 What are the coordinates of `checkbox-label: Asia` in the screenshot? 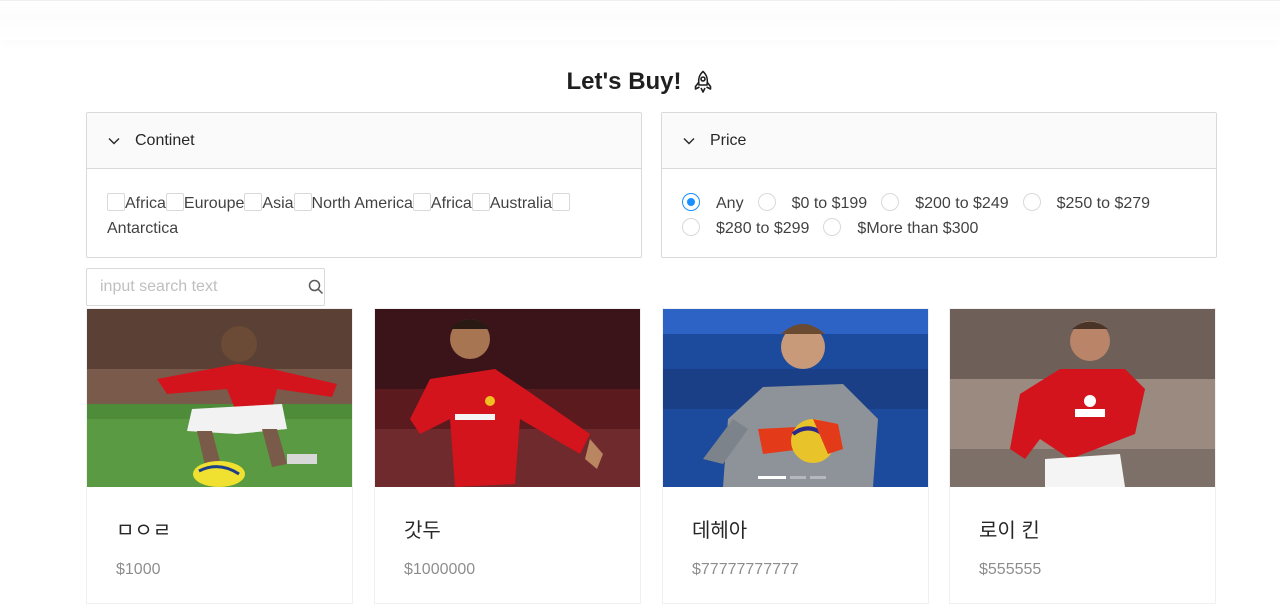 It's located at (278, 203).